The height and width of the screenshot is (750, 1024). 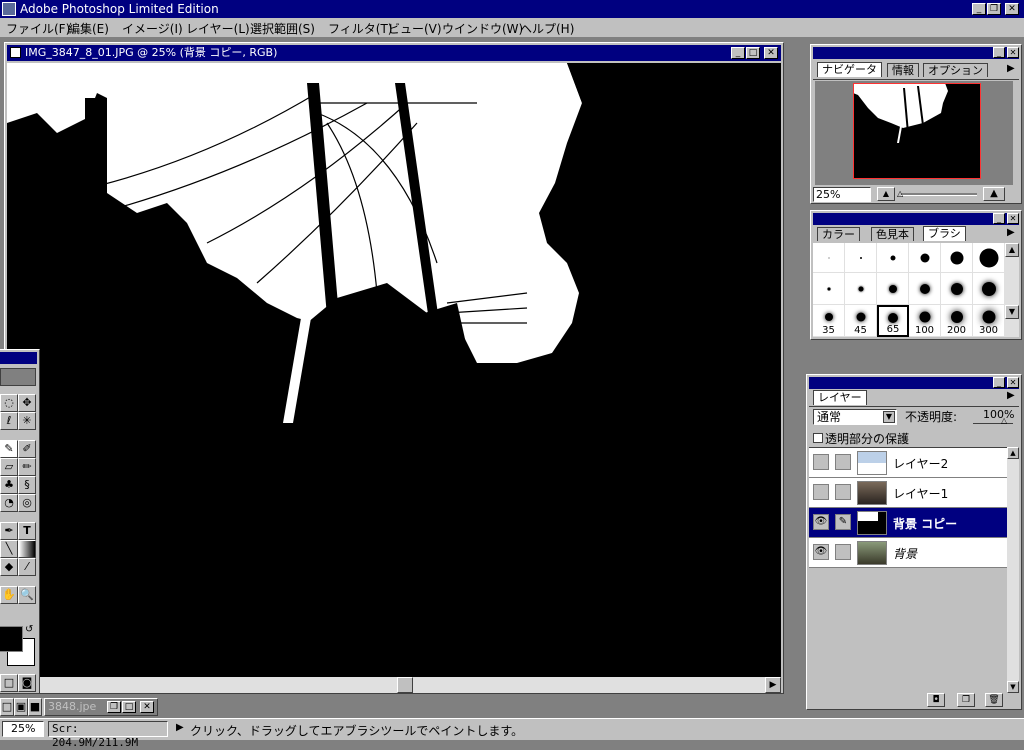 I want to click on tab-info: 情報, so click(x=903, y=70).